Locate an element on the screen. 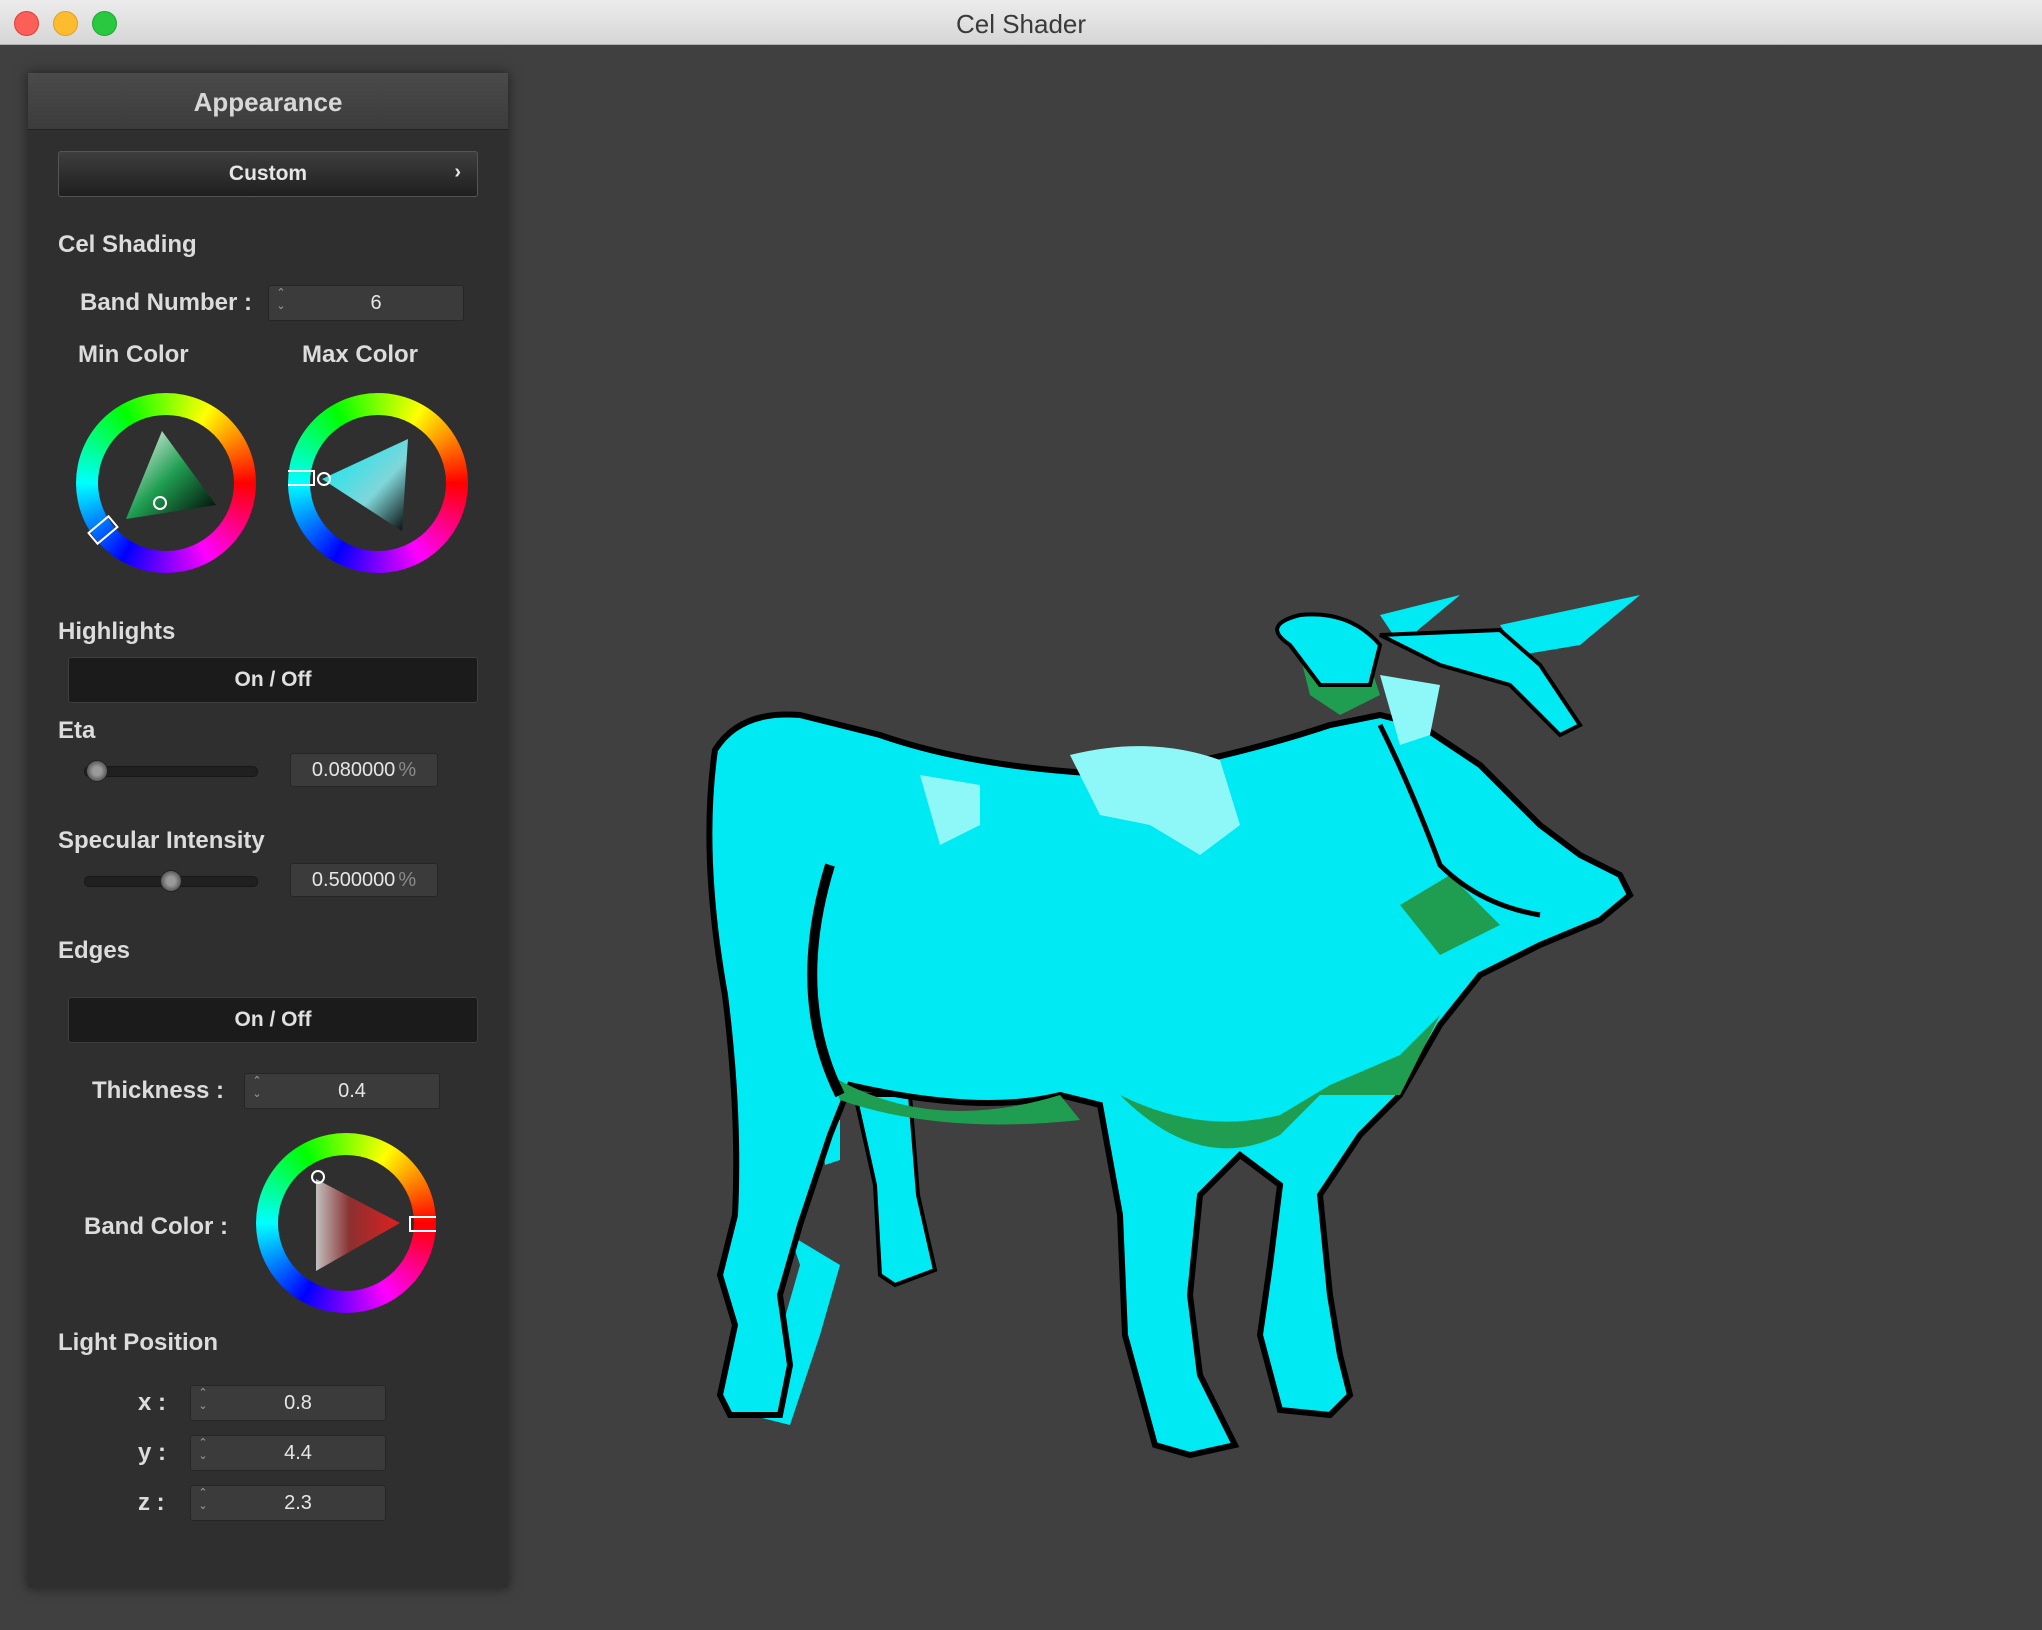 The image size is (2042, 1630). specular-intensity-unit: % is located at coordinates (407, 879).